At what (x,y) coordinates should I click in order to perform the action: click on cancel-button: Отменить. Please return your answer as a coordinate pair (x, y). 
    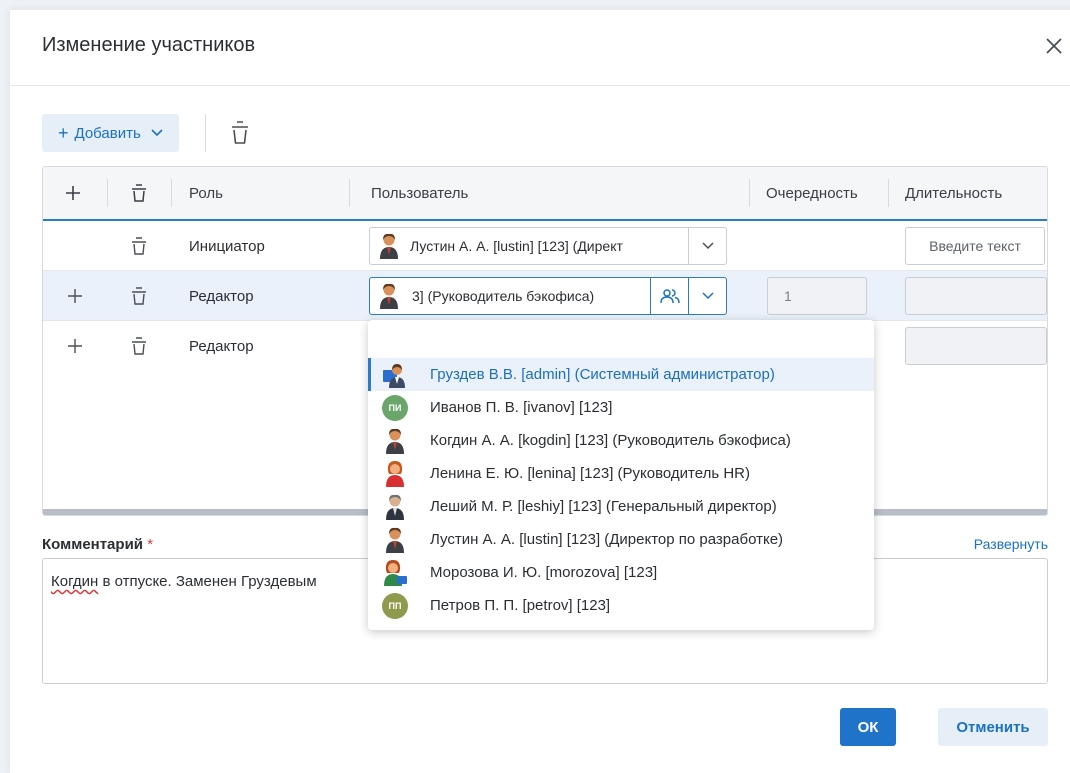
    Looking at the image, I should click on (993, 727).